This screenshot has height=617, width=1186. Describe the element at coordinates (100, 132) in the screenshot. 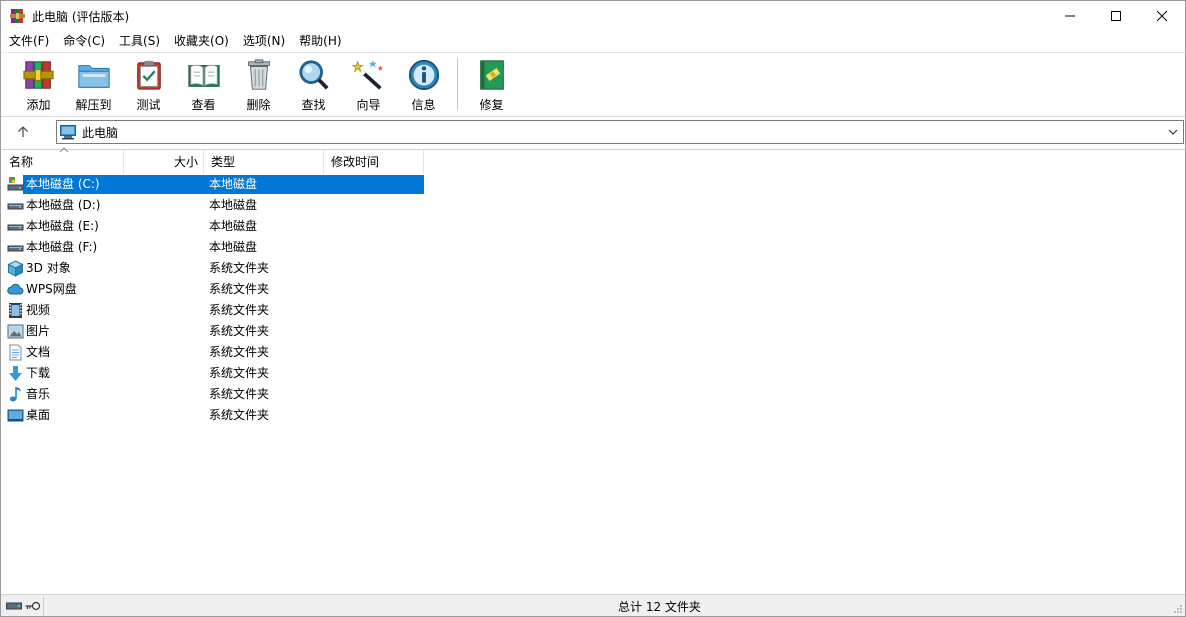

I see `address-path: 此电脑` at that location.